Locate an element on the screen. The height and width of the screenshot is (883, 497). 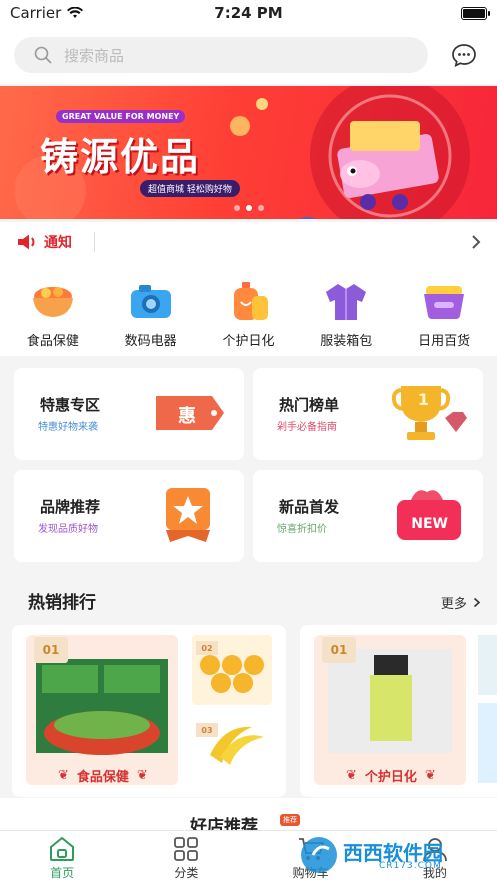
more-link: 更多 is located at coordinates (461, 602).